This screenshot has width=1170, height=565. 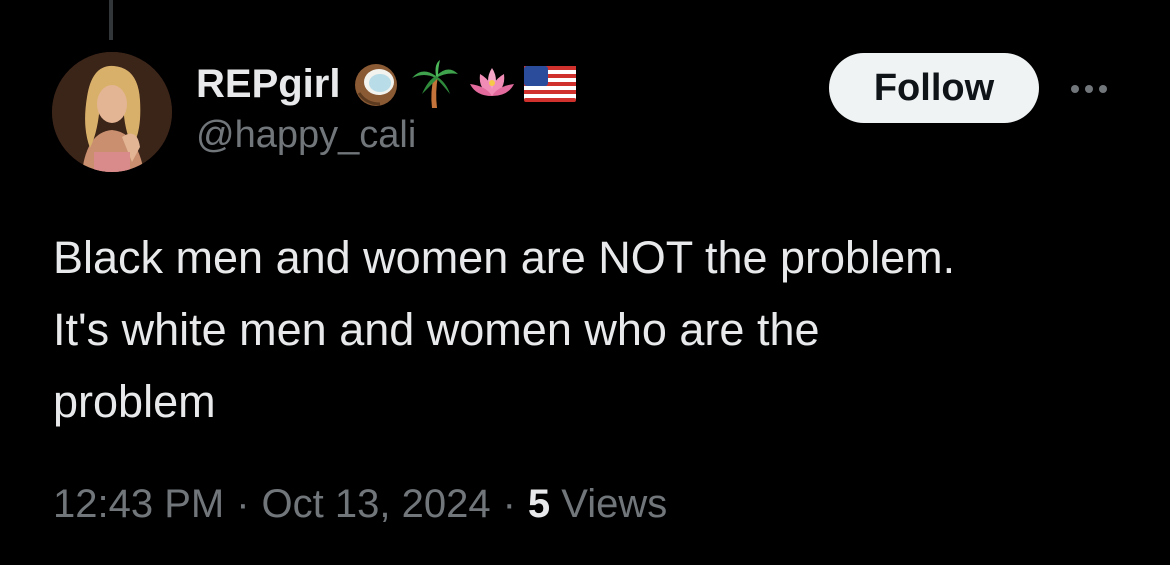 I want to click on thread-connector-line, so click(x=111, y=20).